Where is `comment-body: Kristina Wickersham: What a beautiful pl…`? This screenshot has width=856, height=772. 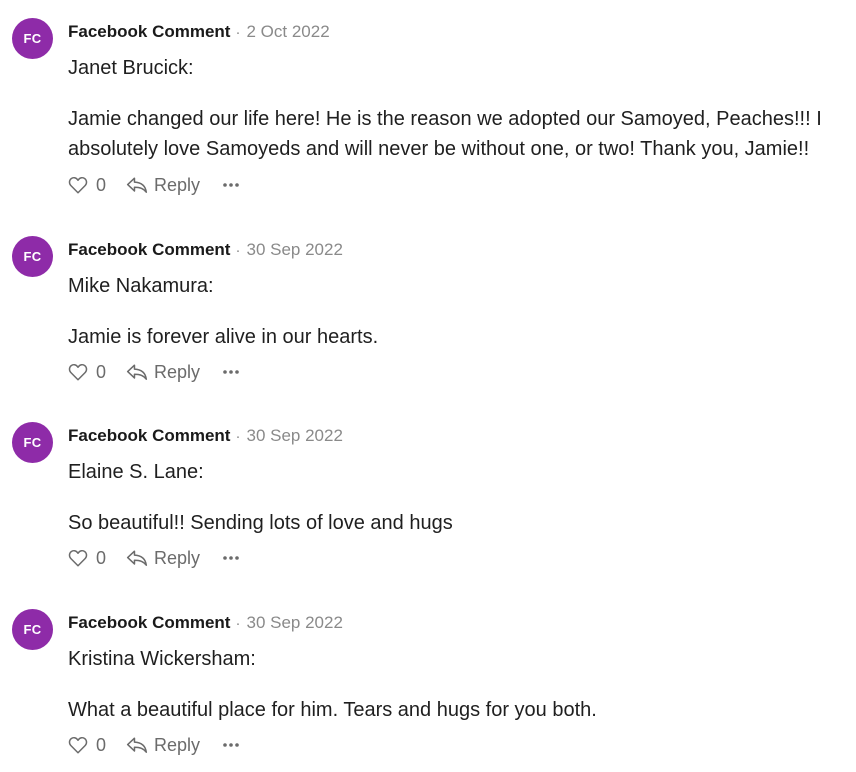
comment-body: Kristina Wickersham: What a beautiful pl… is located at coordinates (453, 684).